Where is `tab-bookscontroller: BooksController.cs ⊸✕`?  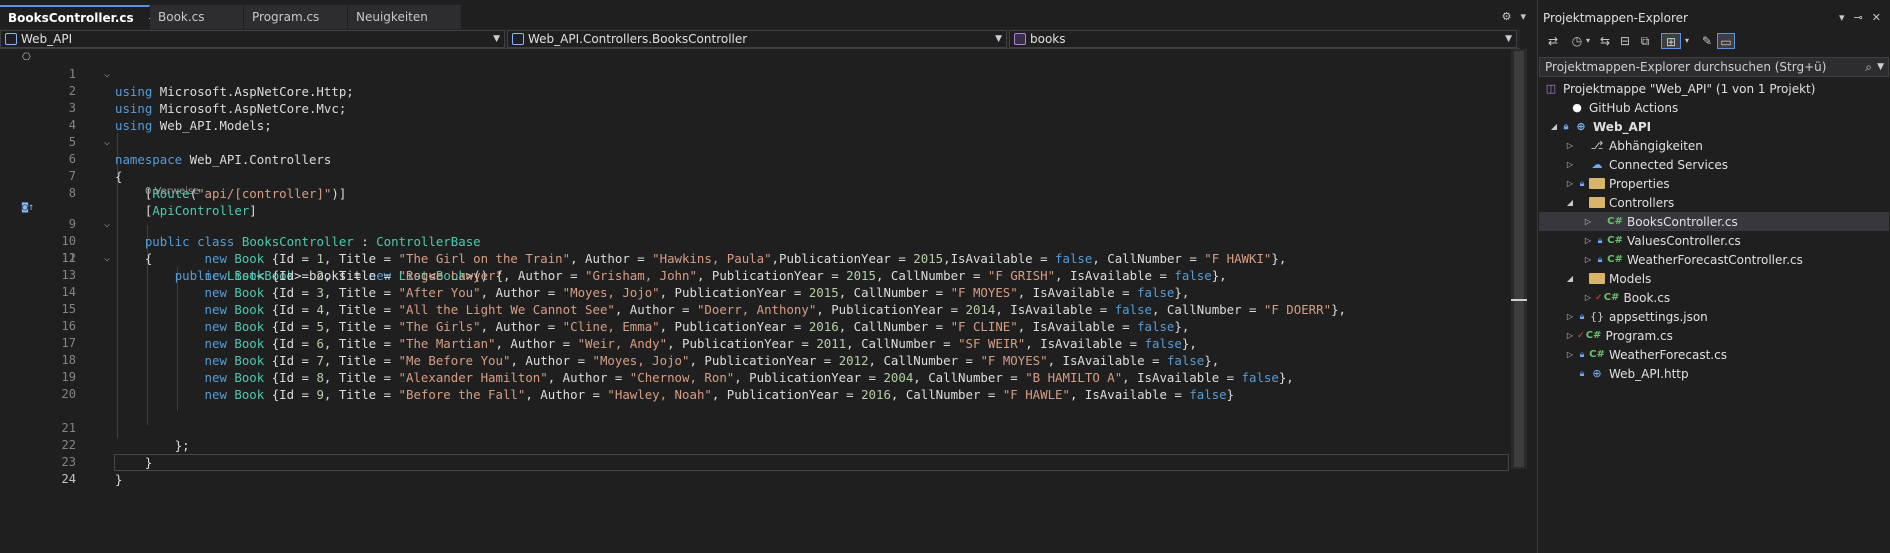 tab-bookscontroller: BooksController.cs ⊸✕ is located at coordinates (87, 17).